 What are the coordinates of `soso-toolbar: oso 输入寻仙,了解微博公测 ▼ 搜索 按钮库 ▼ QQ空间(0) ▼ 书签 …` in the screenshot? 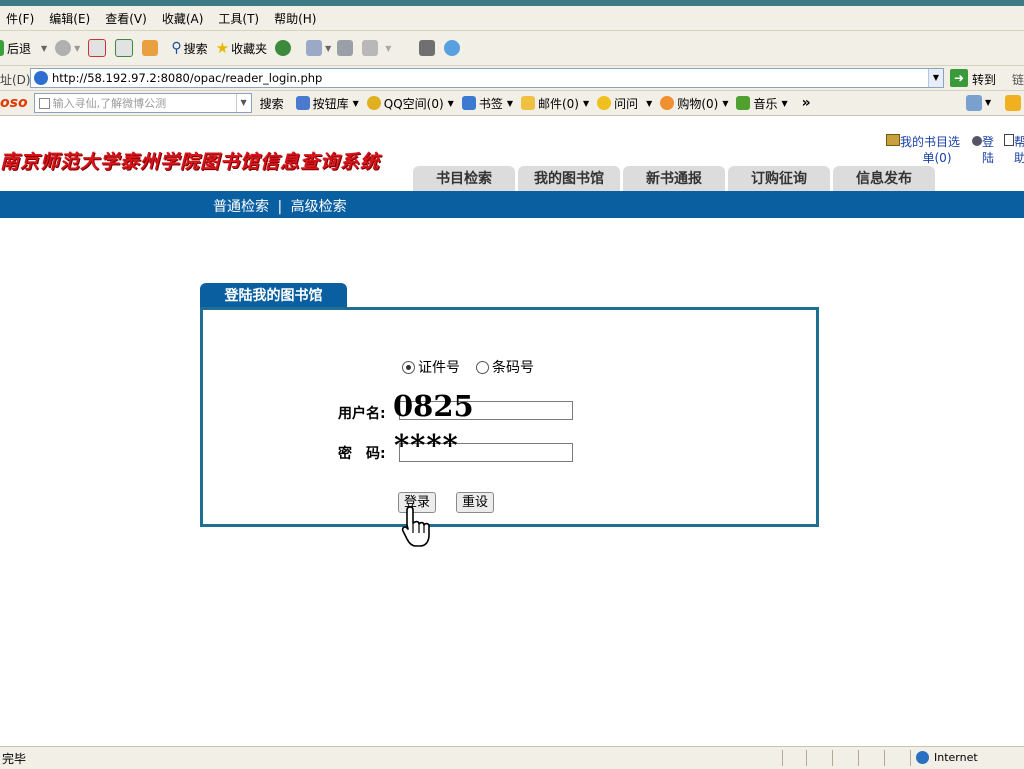 It's located at (512, 103).